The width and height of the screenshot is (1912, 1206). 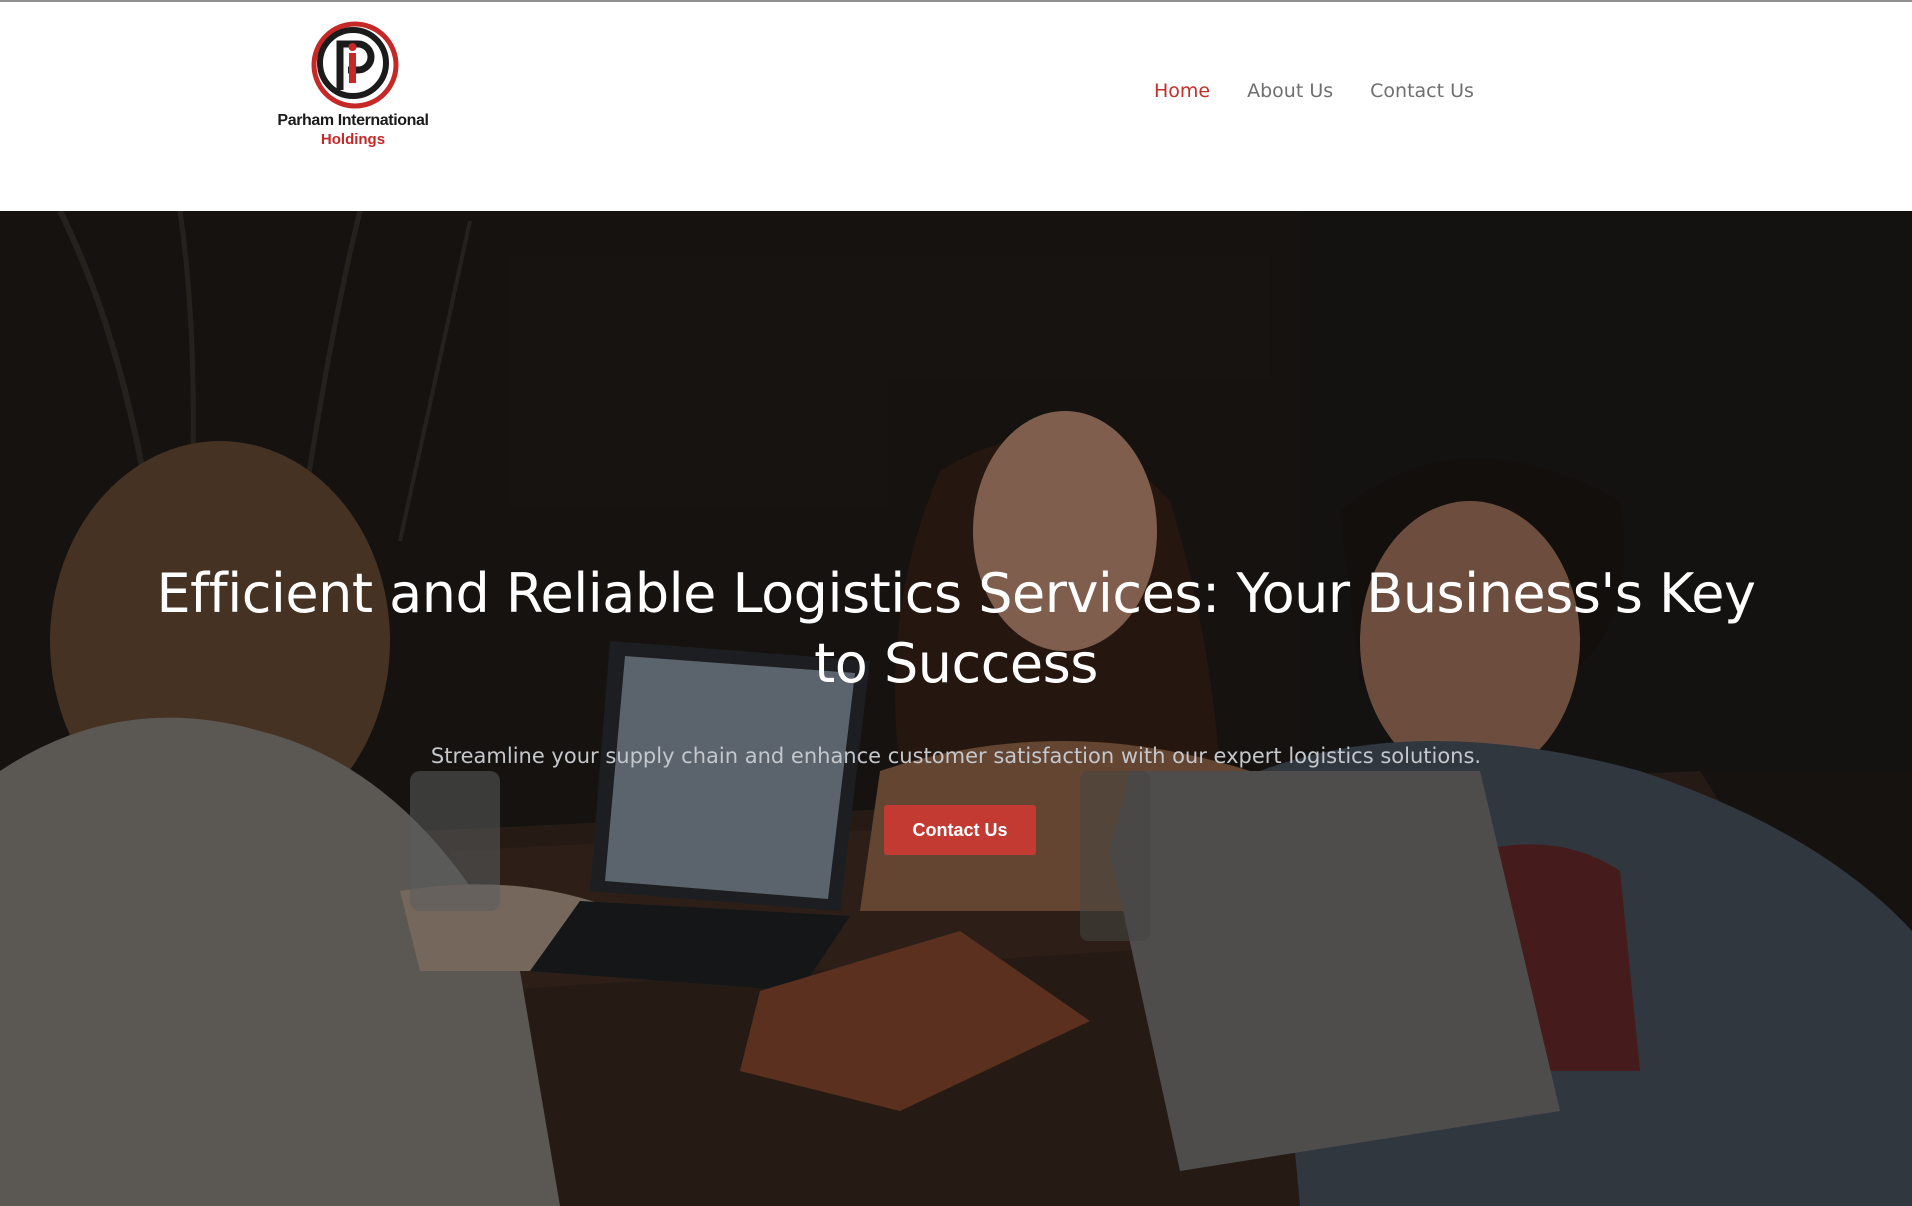 I want to click on logo-name-line1: Parham International, so click(x=353, y=120).